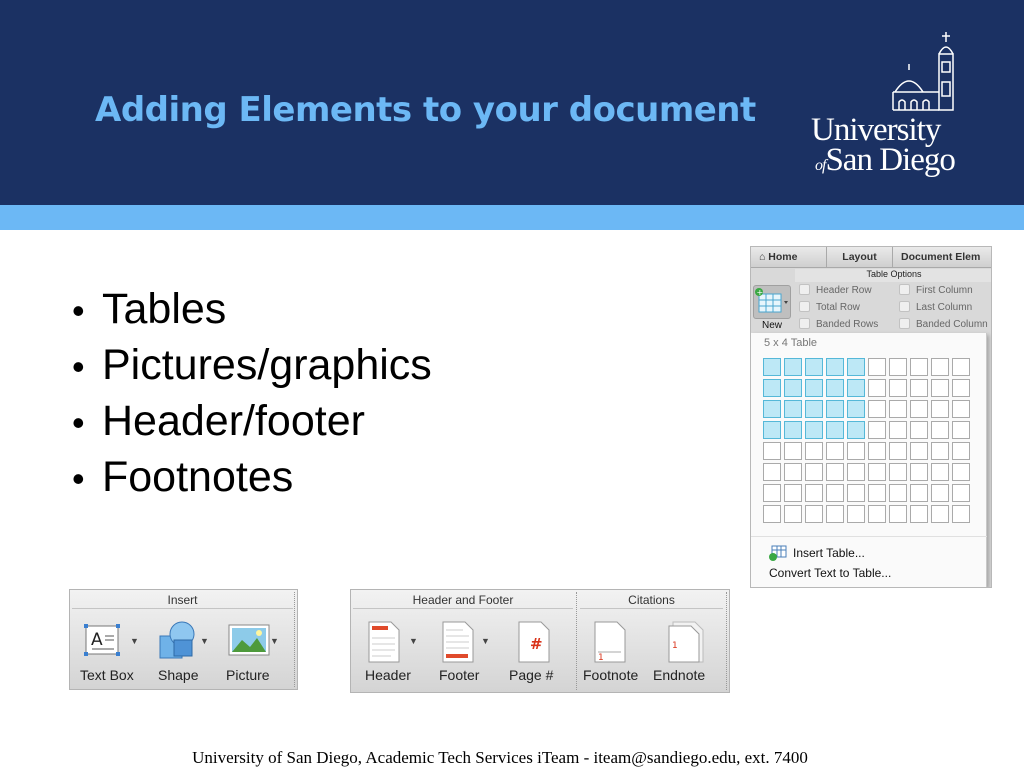 Image resolution: width=1024 pixels, height=768 pixels. I want to click on footer-button: ▼ Footer, so click(466, 653).